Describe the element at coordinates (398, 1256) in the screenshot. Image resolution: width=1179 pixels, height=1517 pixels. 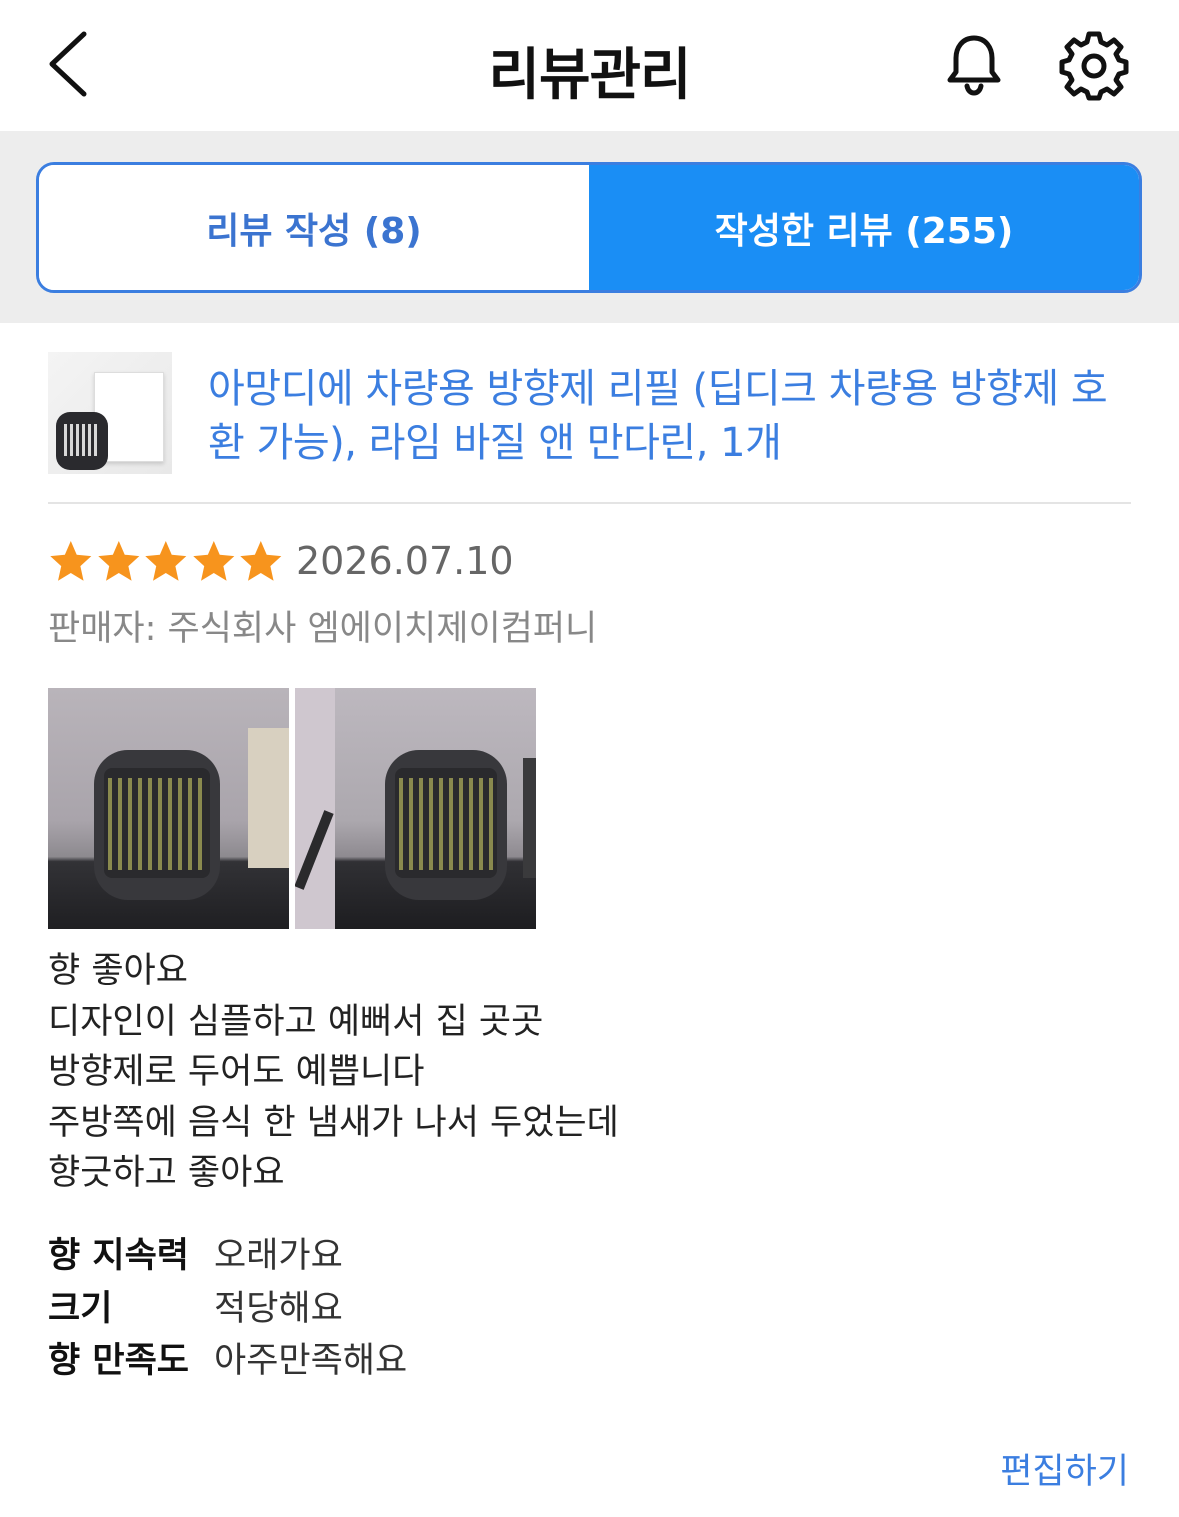
I see `attribute-row: 향 지속력 오래가요` at that location.